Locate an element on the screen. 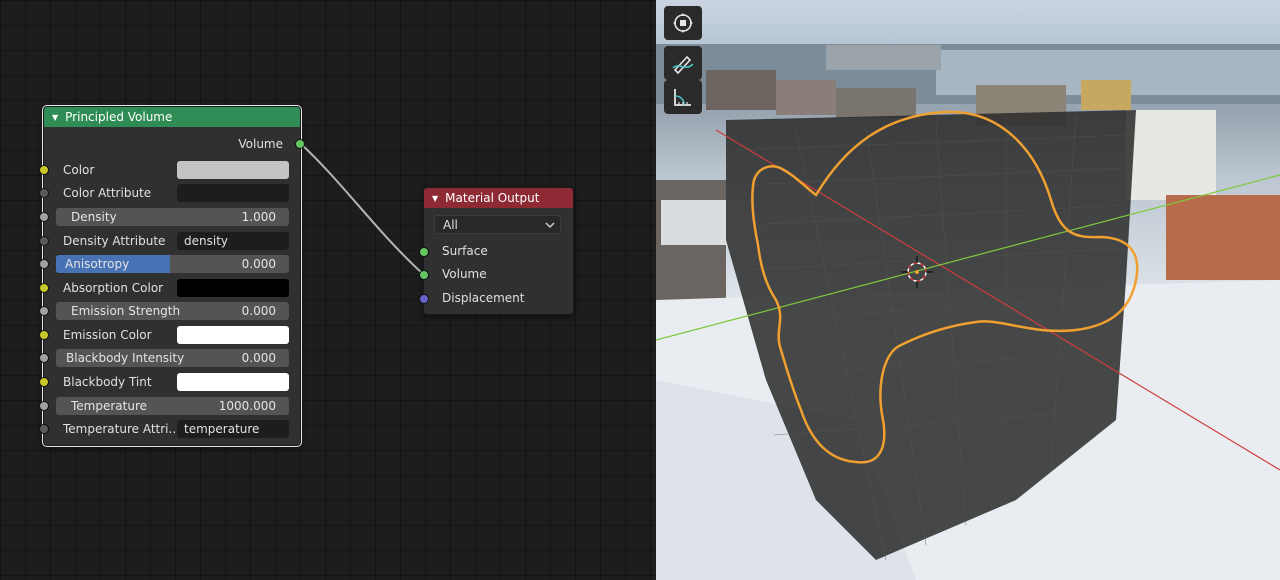 Image resolution: width=1280 pixels, height=580 pixels. input-temperature-attribute-row: Temperature Attri.. temperature is located at coordinates (169, 429).